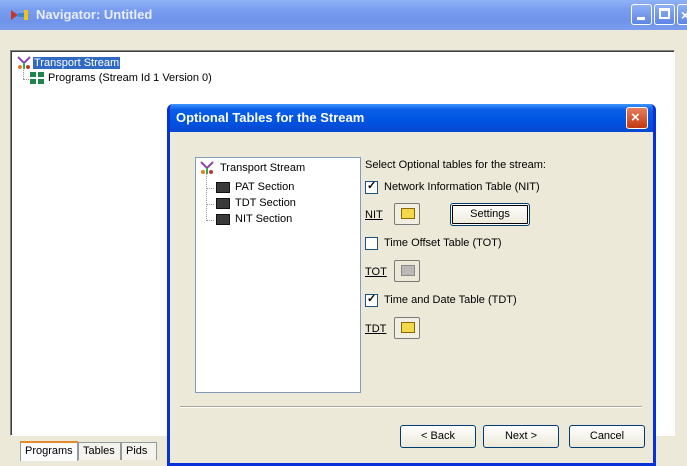  Describe the element at coordinates (130, 78) in the screenshot. I see `tree-node-label: Programs (Stream Id 1 Version 0)` at that location.